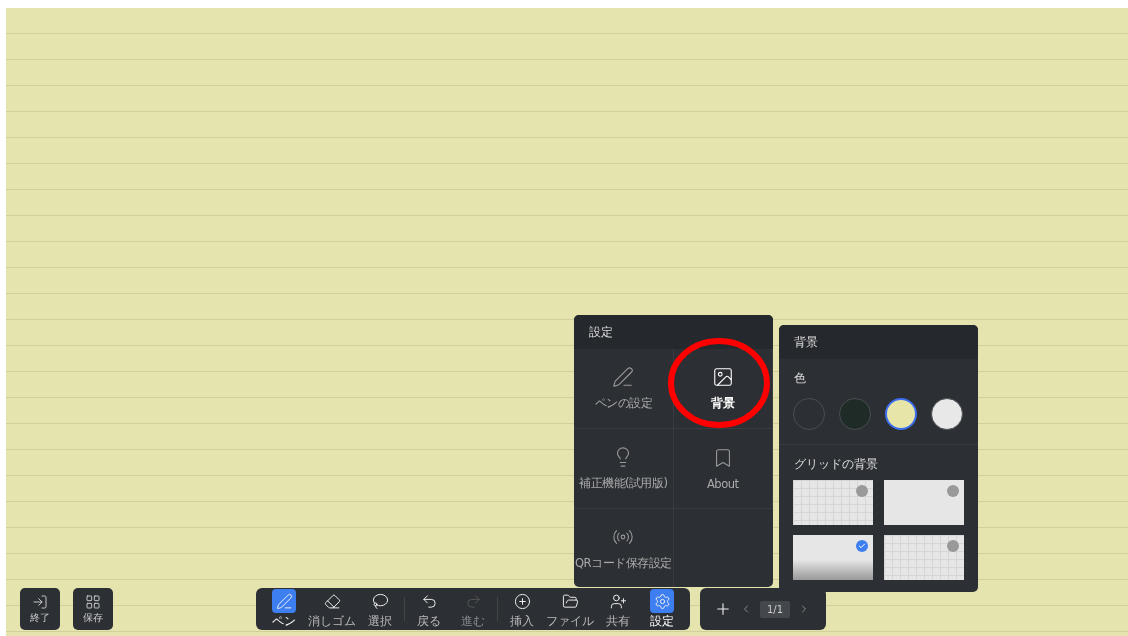 The image size is (1128, 636). I want to click on tool-button: ペン, so click(284, 609).